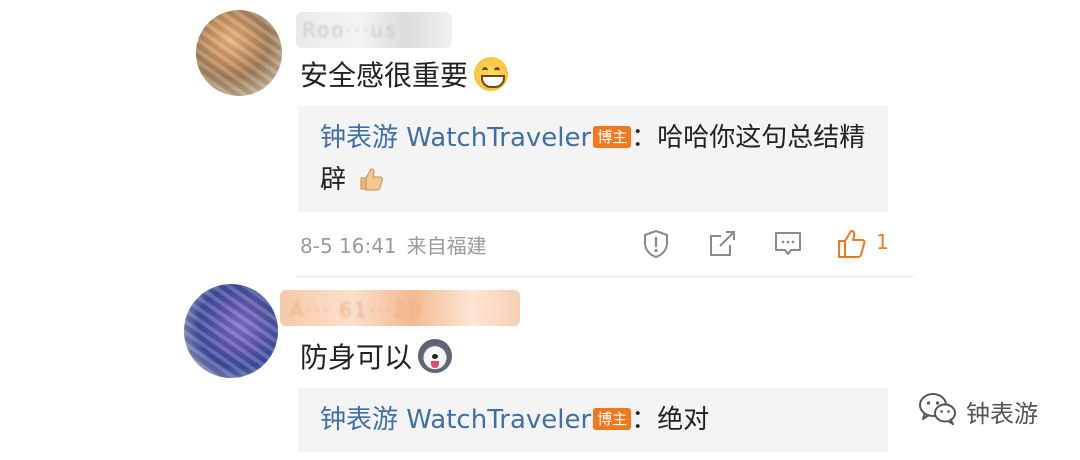  What do you see at coordinates (231, 331) in the screenshot?
I see `avatar` at bounding box center [231, 331].